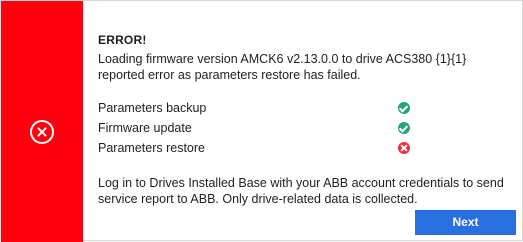 Image resolution: width=523 pixels, height=242 pixels. Describe the element at coordinates (404, 148) in the screenshot. I see `x-circle-icon` at that location.